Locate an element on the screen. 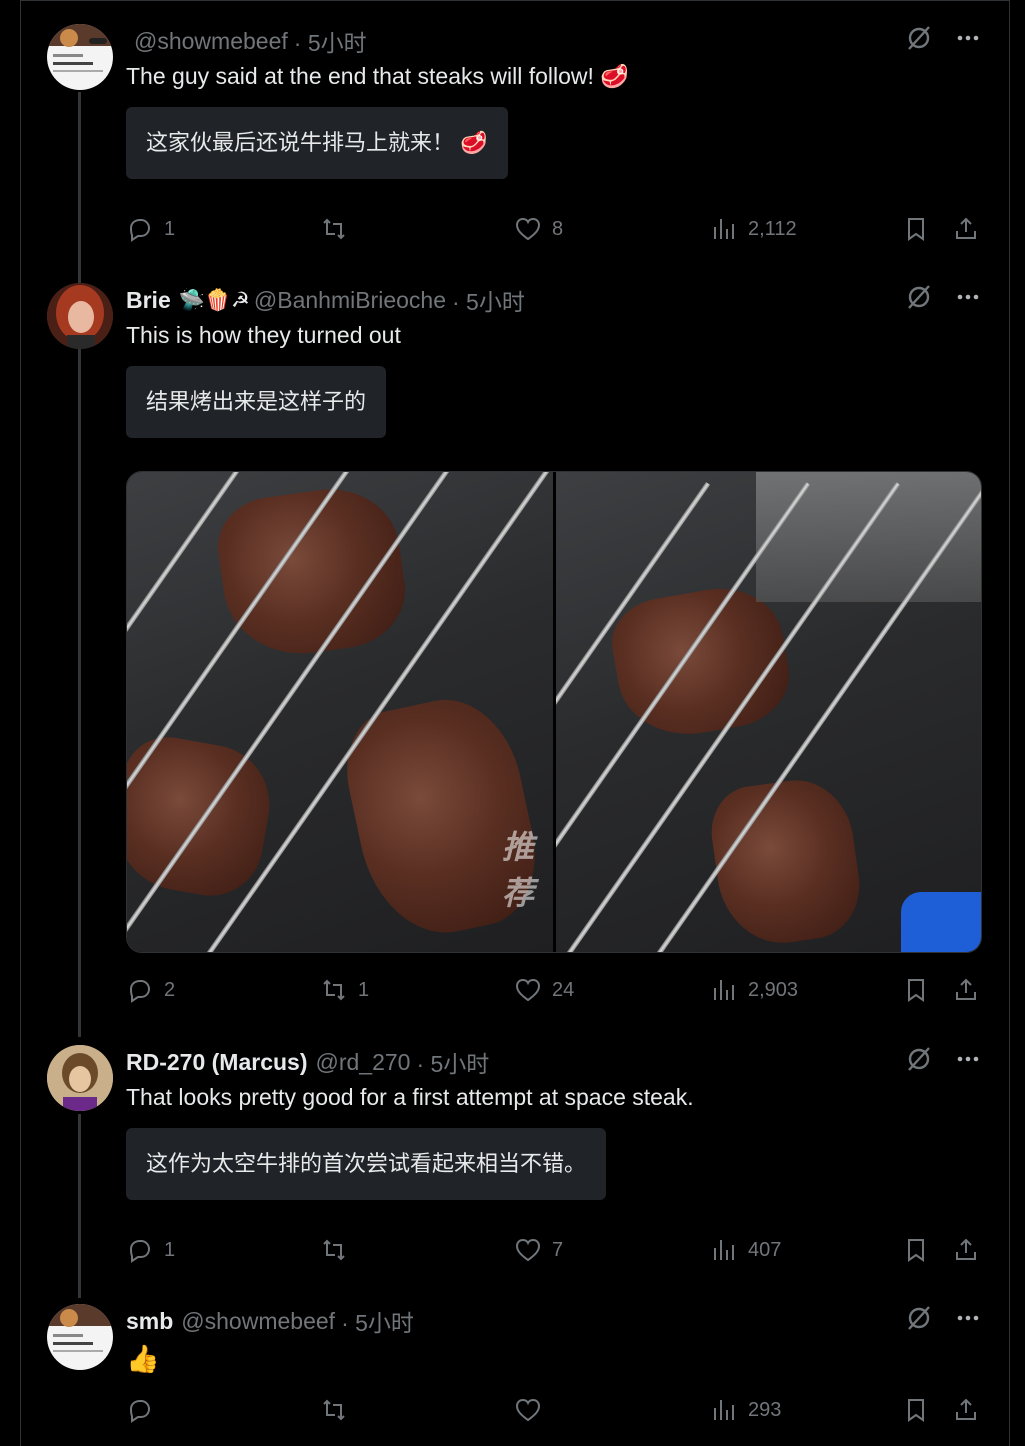 This screenshot has height=1446, width=1025. views-count: 2,112 is located at coordinates (772, 228).